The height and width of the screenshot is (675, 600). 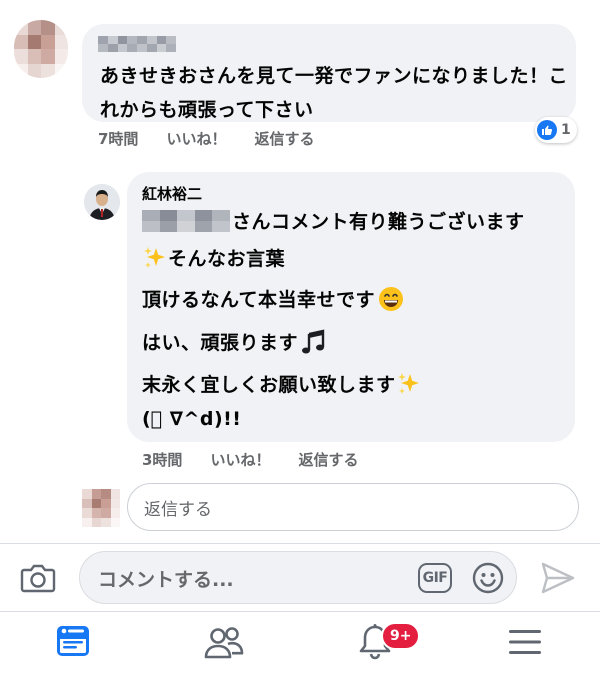 I want to click on reply-line-3: 頂けるなんて本当幸せです, so click(x=273, y=298).